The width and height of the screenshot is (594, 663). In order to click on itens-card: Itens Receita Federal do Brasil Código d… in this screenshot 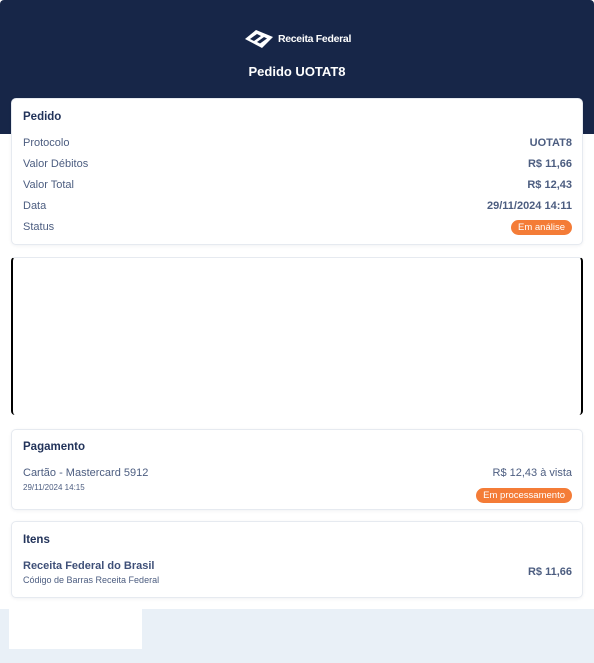, I will do `click(297, 559)`.